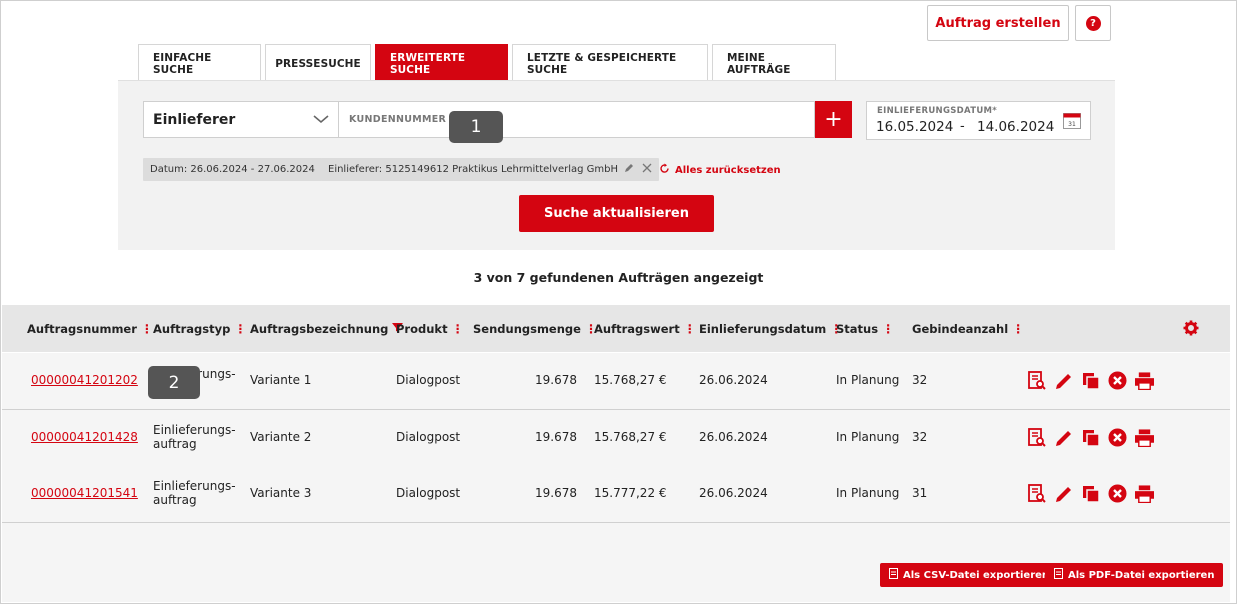  What do you see at coordinates (174, 382) in the screenshot?
I see `annotation-marker-2: 2` at bounding box center [174, 382].